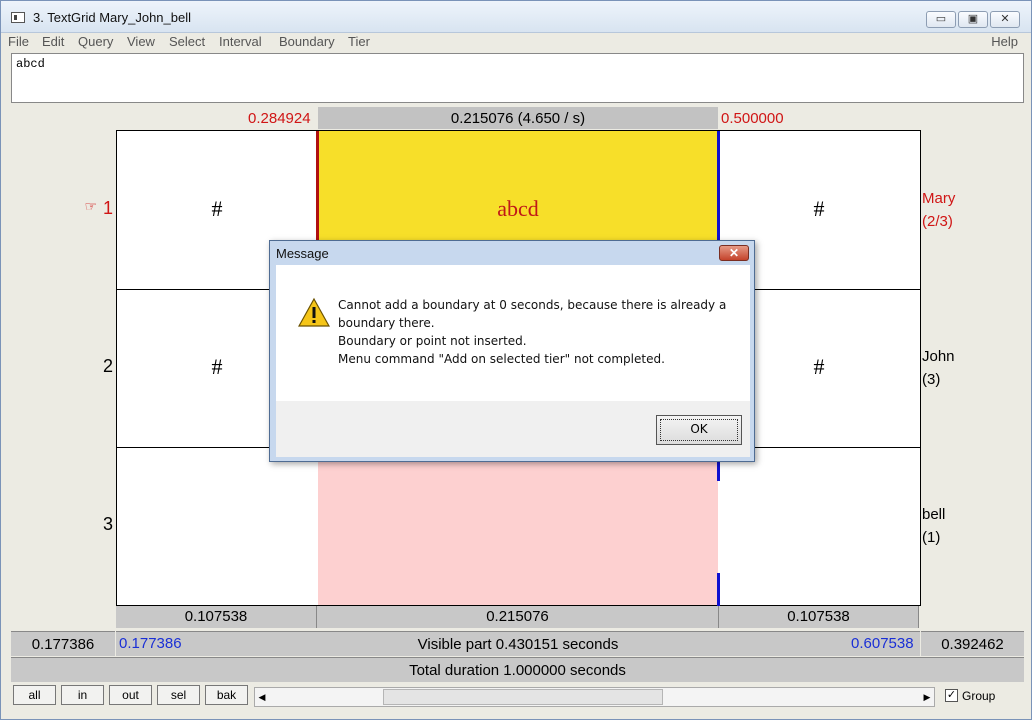 The width and height of the screenshot is (1032, 720). What do you see at coordinates (34, 695) in the screenshot?
I see `zoom-all-button: all` at bounding box center [34, 695].